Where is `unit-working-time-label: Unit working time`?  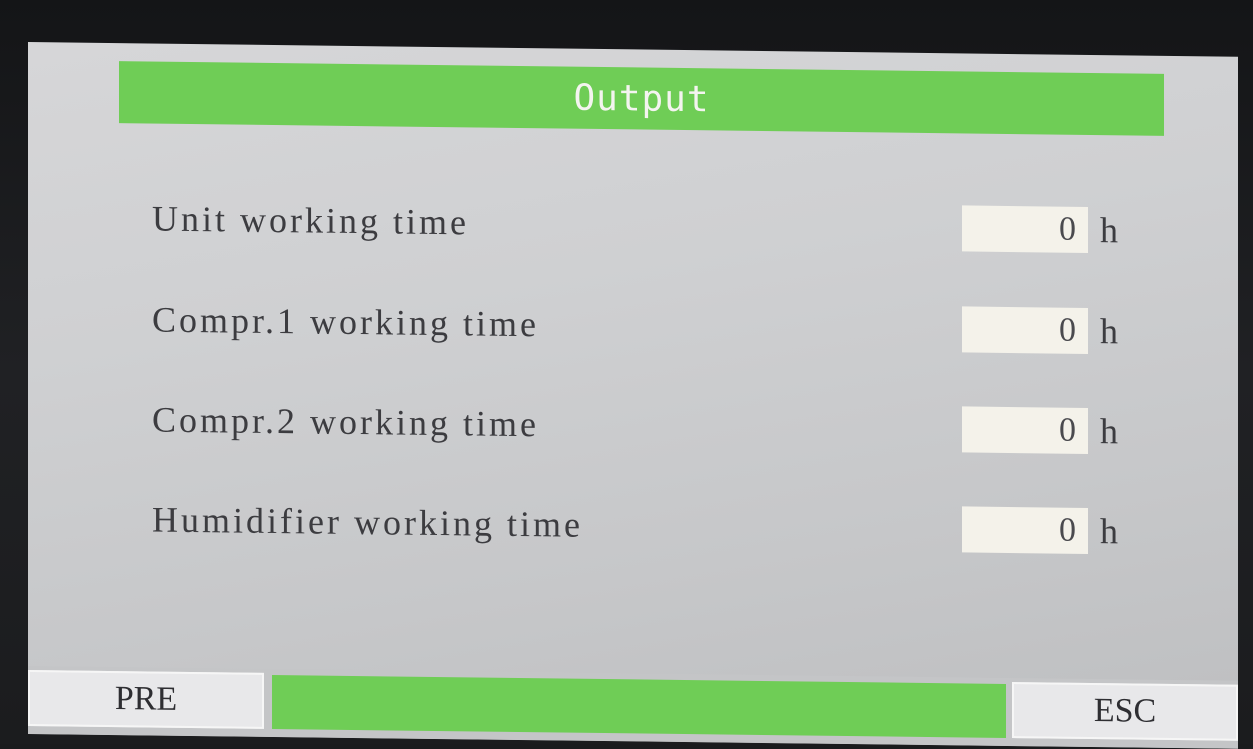 unit-working-time-label: Unit working time is located at coordinates (310, 220).